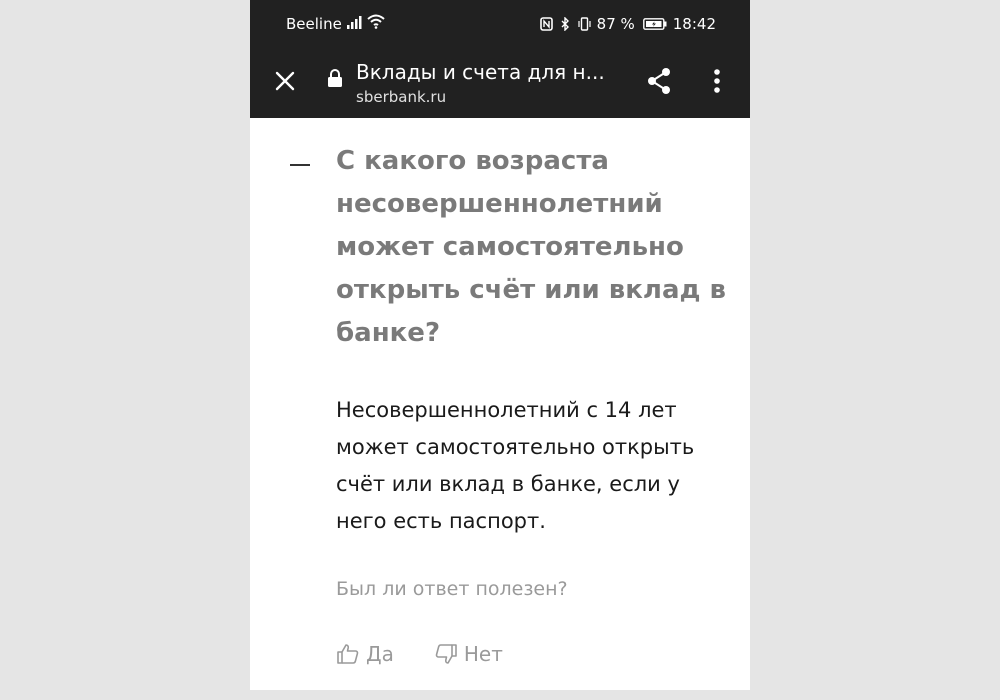 This screenshot has height=700, width=1000. I want to click on signal-icon, so click(354, 22).